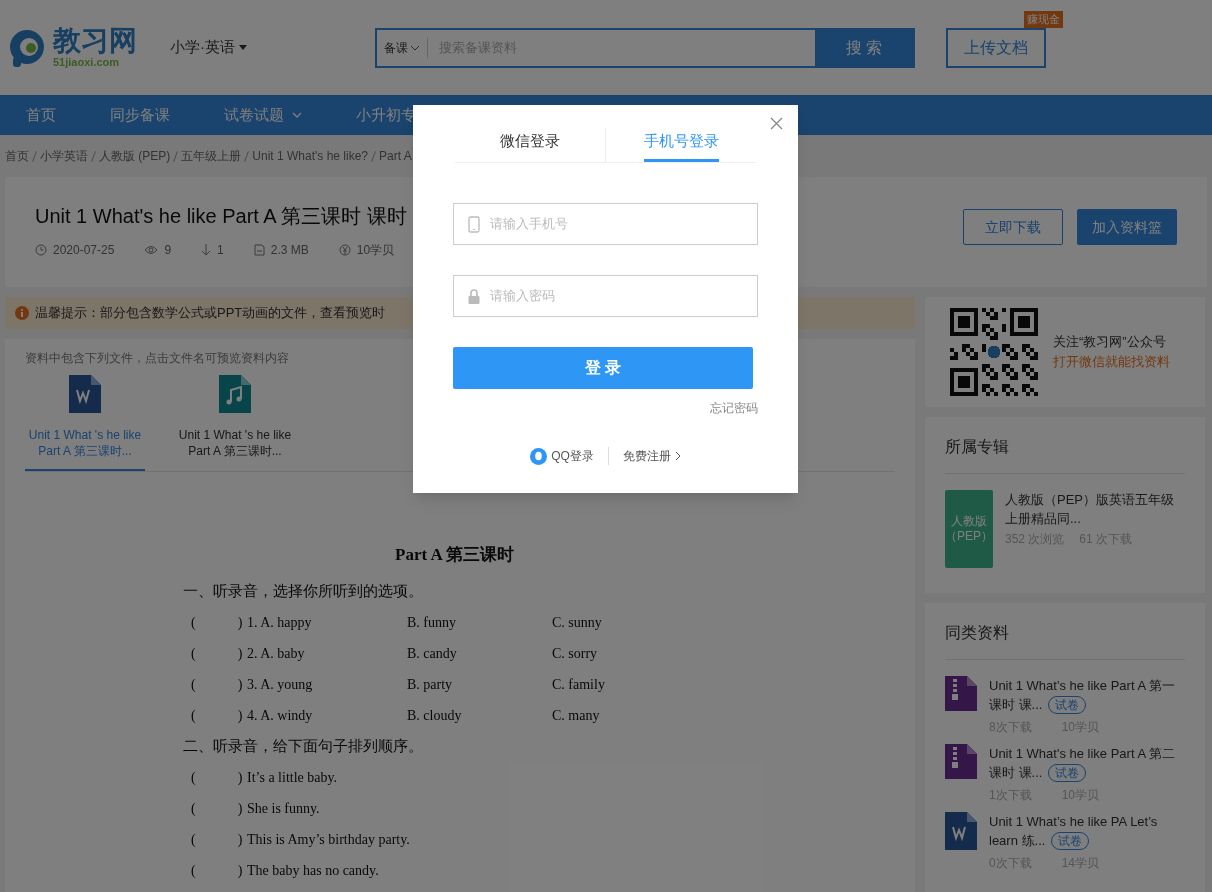 The height and width of the screenshot is (892, 1212). I want to click on resource-title: Unit 1 What's he like Part A 第三课时 课时, so click(221, 216).